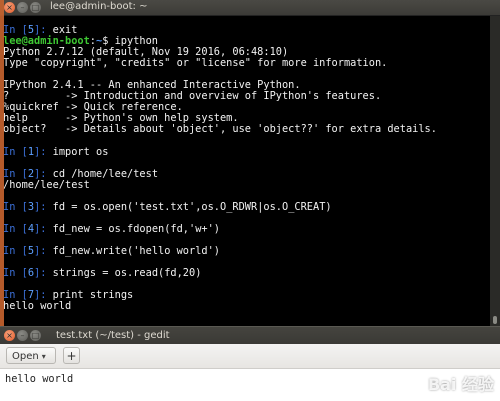  What do you see at coordinates (43, 356) in the screenshot?
I see `chevron-down-icon: ▾` at bounding box center [43, 356].